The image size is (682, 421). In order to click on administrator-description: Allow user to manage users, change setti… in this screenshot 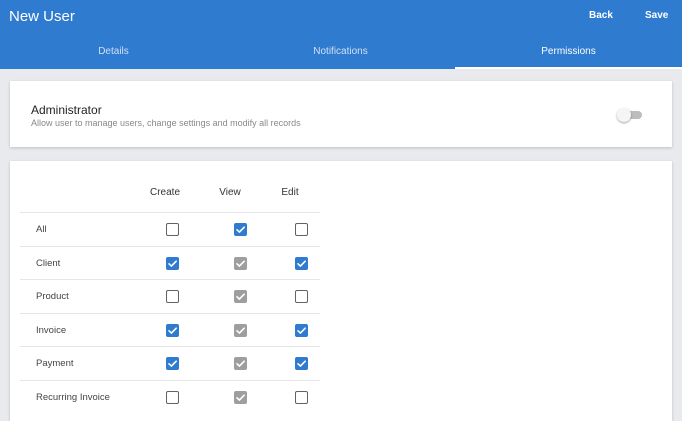, I will do `click(166, 123)`.